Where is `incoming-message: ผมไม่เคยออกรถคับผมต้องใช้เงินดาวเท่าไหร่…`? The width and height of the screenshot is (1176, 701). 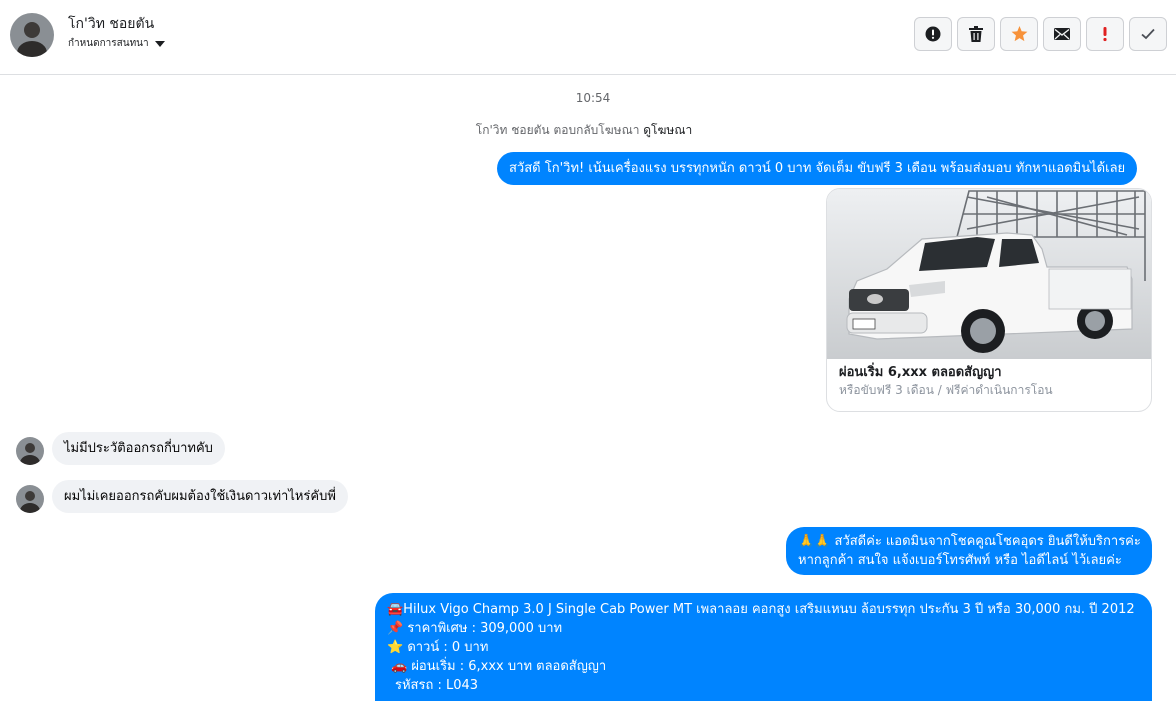 incoming-message: ผมไม่เคยออกรถคับผมต้องใช้เงินดาวเท่าไหร่… is located at coordinates (200, 496).